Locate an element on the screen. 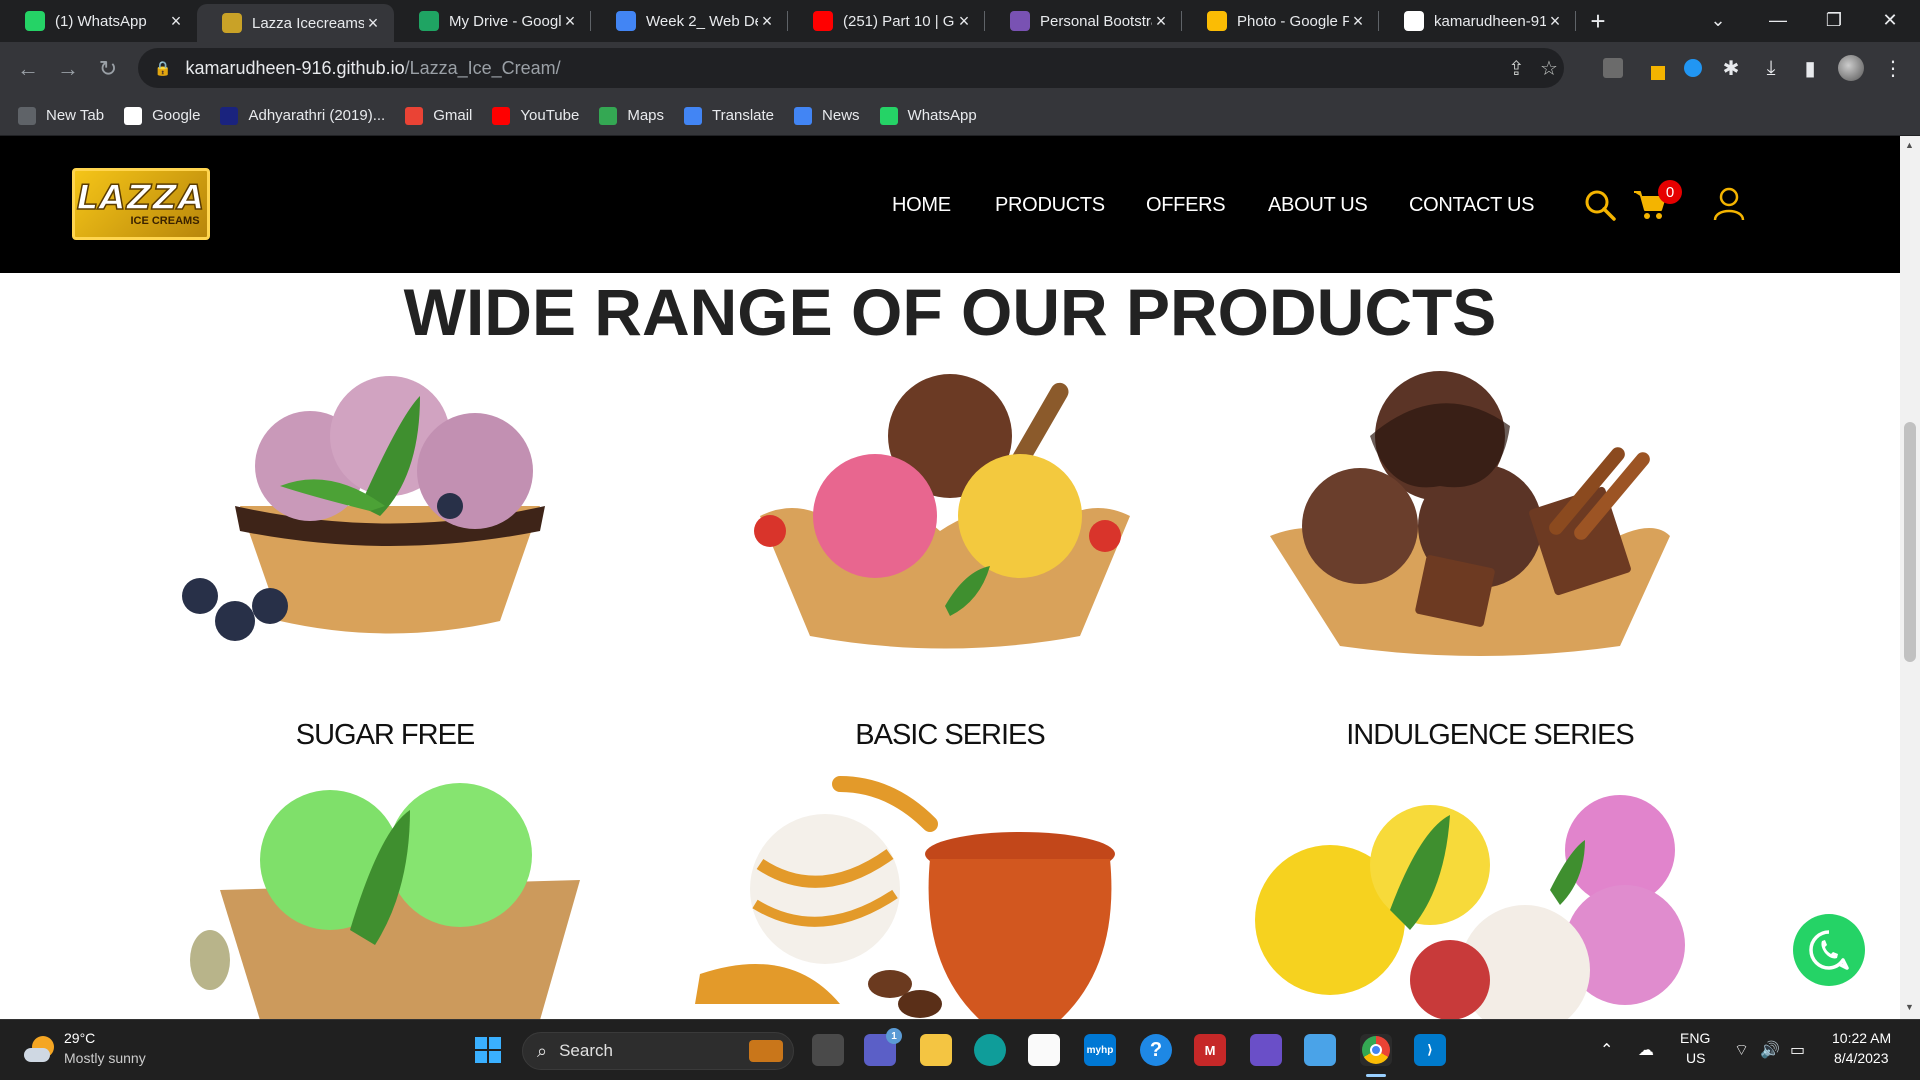 This screenshot has width=1920, height=1080. nav-products: PRODUCTS is located at coordinates (1050, 205).